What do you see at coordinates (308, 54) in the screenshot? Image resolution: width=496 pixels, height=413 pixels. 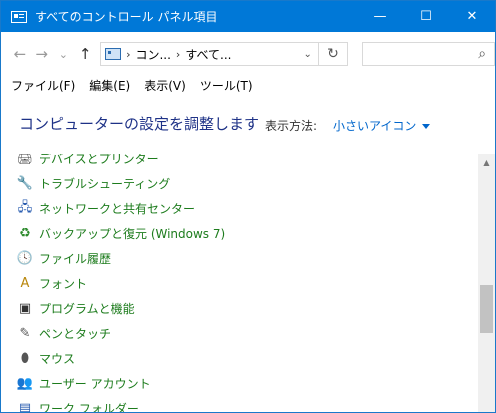 I see `address-dropdown-icon: ⌄` at bounding box center [308, 54].